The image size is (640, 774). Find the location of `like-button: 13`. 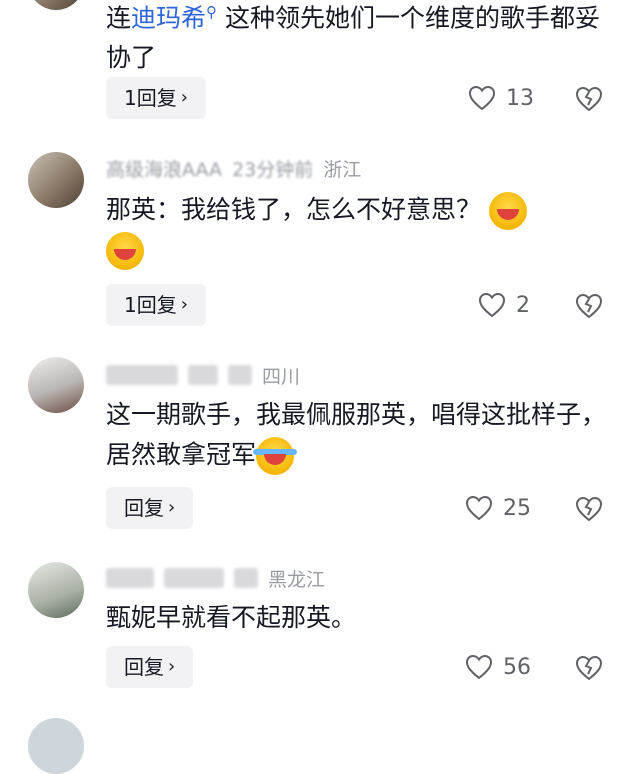

like-button: 13 is located at coordinates (501, 98).